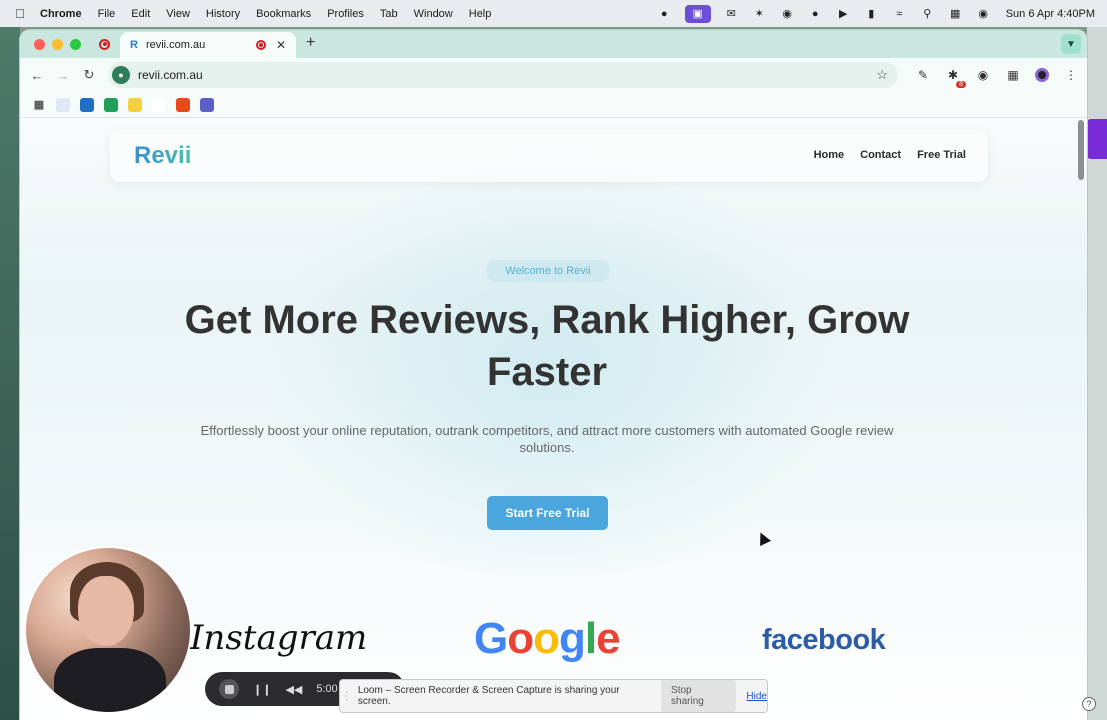 This screenshot has width=1107, height=720. Describe the element at coordinates (572, 638) in the screenshot. I see `google-logo-letter: g` at that location.